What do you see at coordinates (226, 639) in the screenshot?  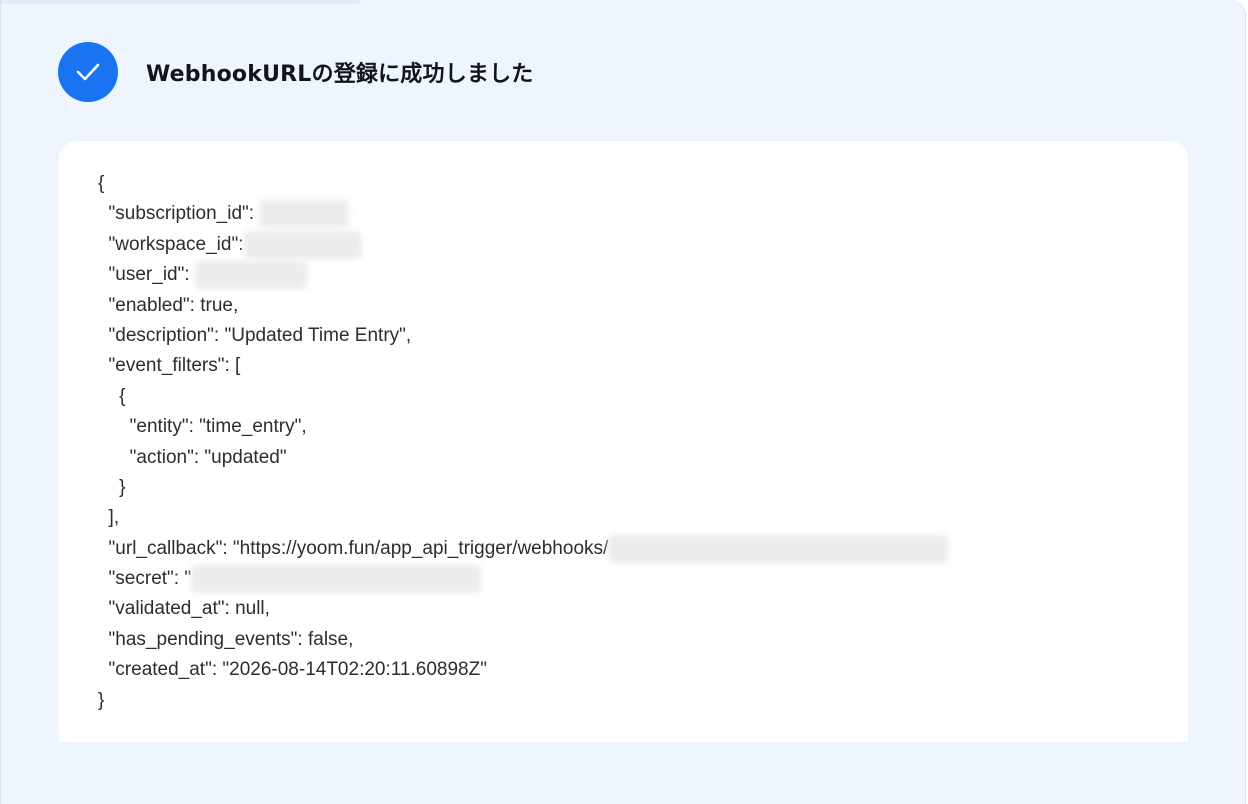 I see `json-line: "has_pending_events": false,` at bounding box center [226, 639].